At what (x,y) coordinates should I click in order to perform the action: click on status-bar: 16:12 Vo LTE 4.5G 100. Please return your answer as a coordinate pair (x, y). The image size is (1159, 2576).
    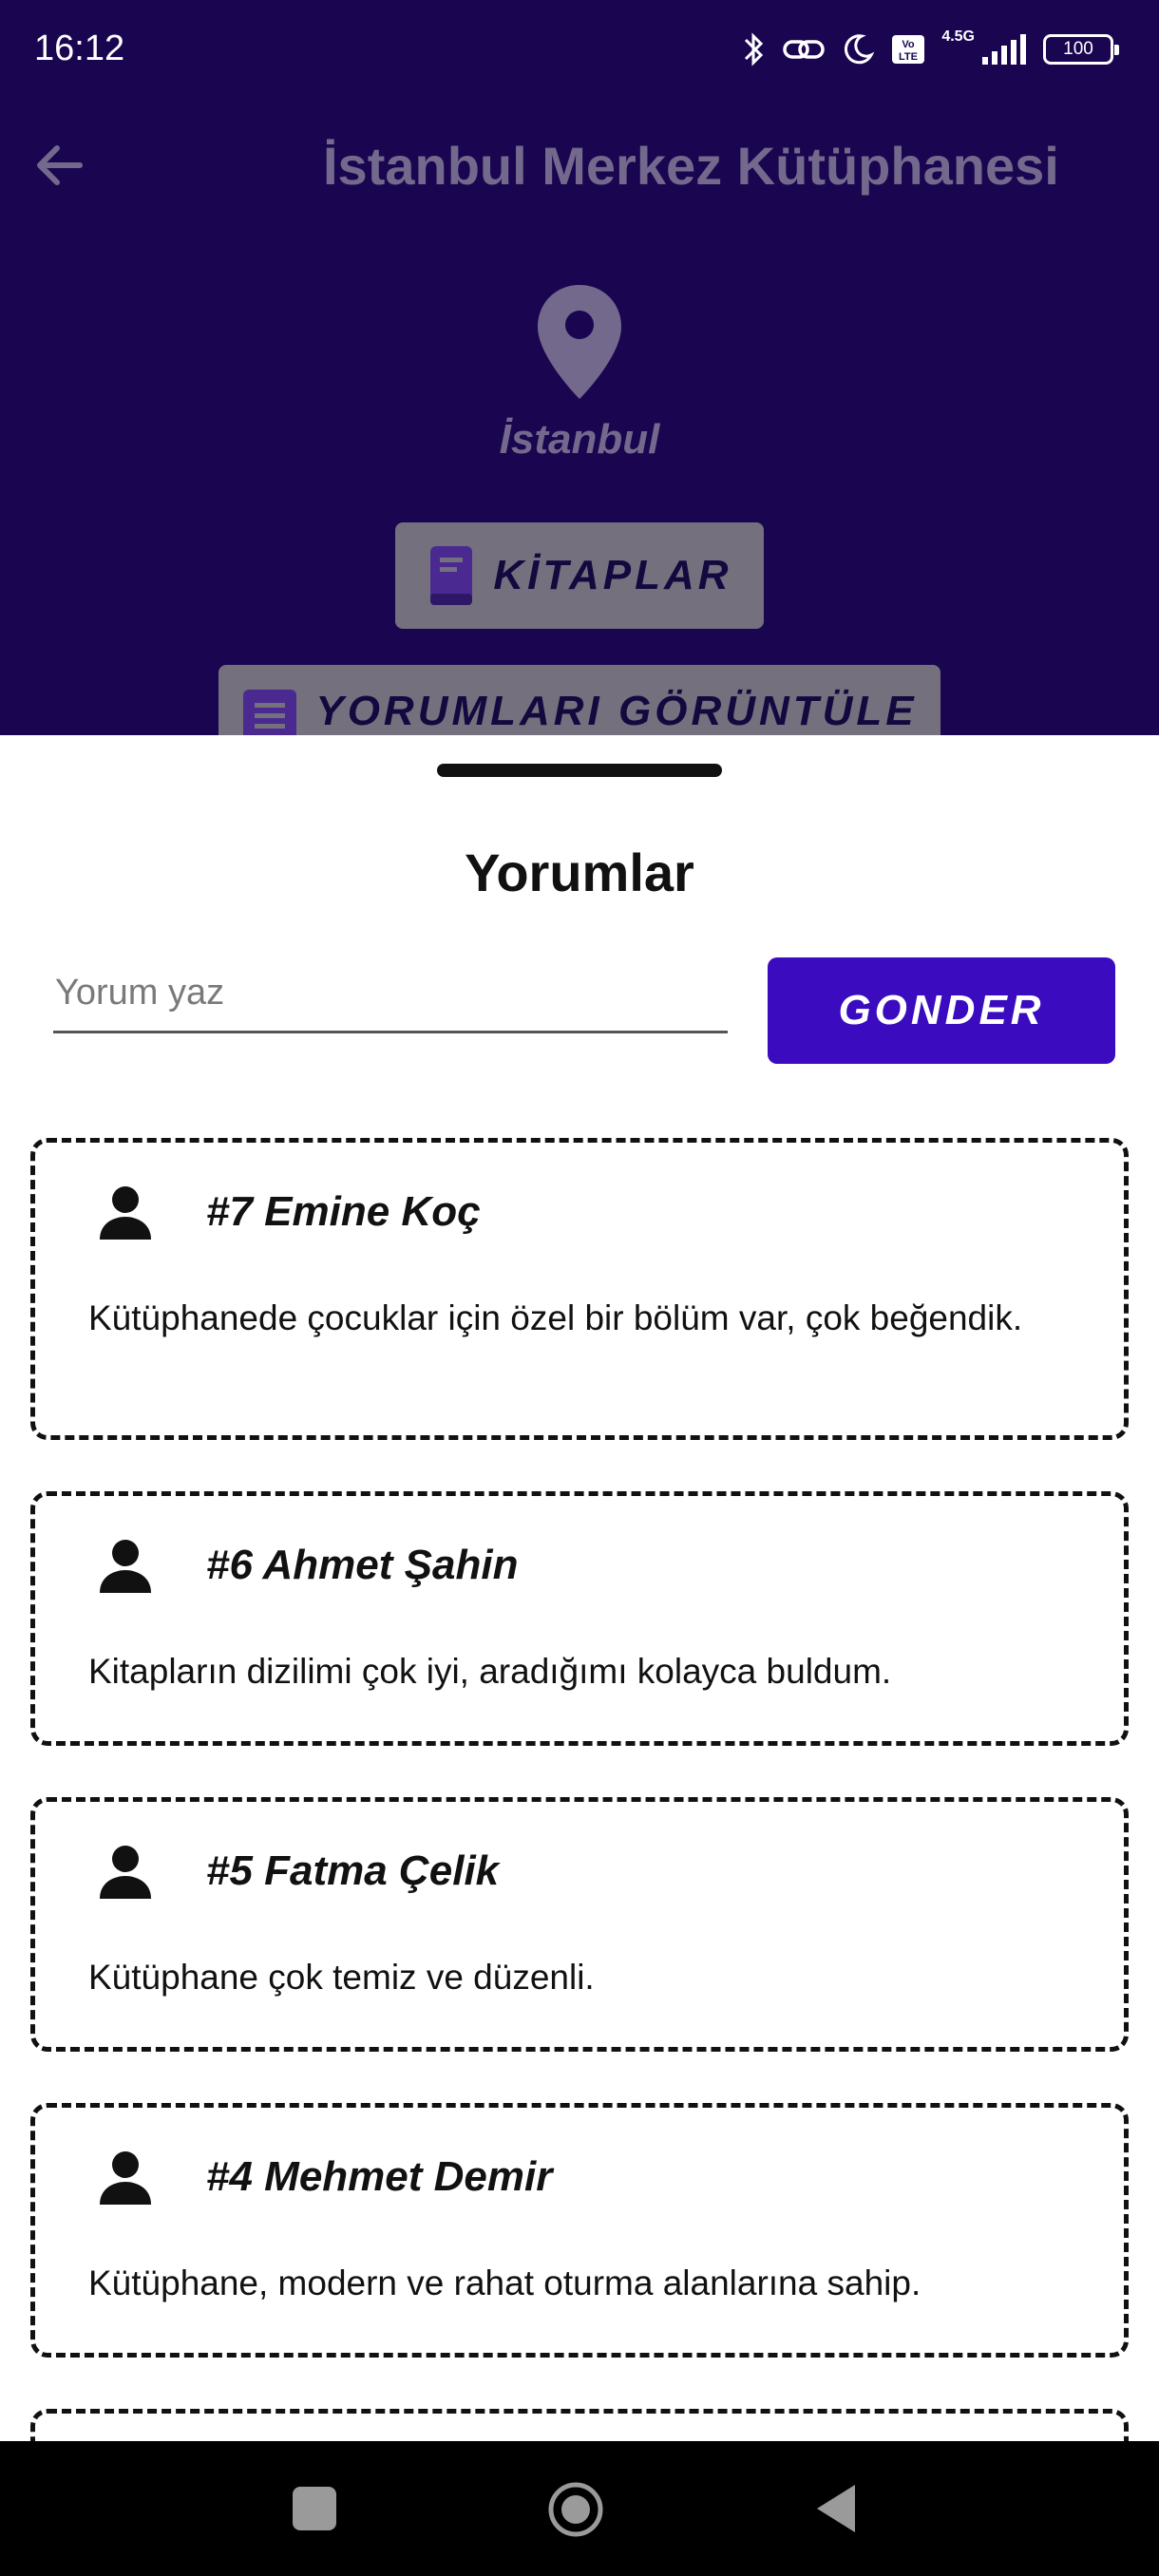
    Looking at the image, I should click on (579, 50).